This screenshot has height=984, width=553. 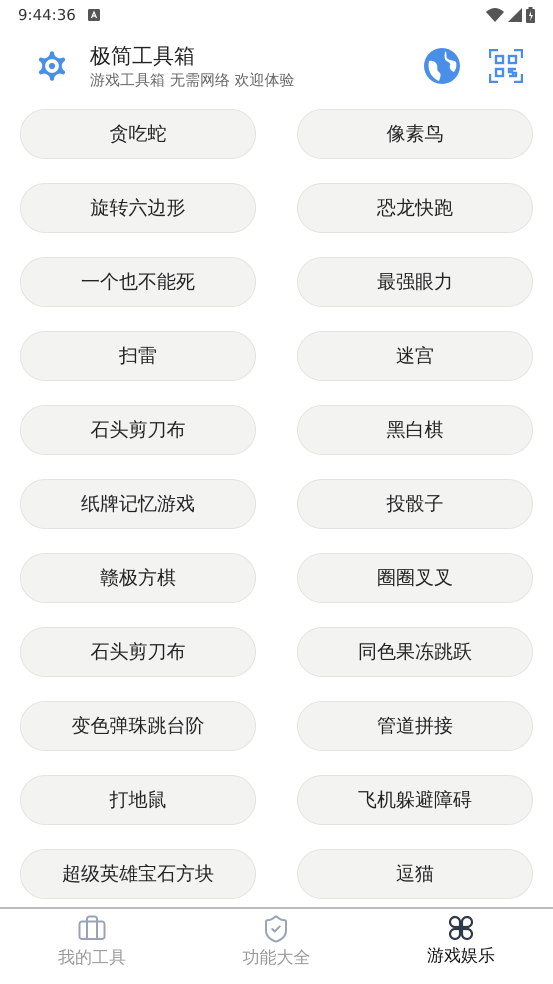 I want to click on game-button: 管道拼接, so click(x=415, y=726).